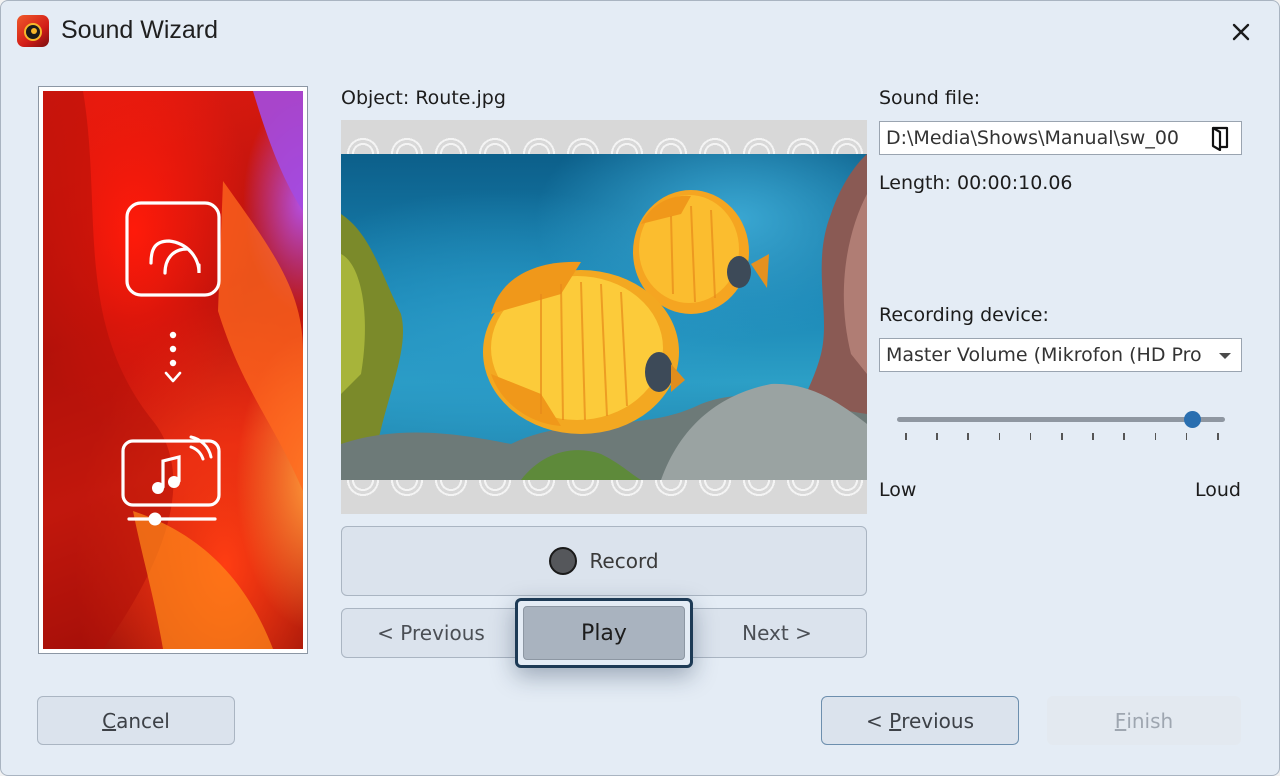 This screenshot has width=1280, height=776. What do you see at coordinates (143, 720) in the screenshot?
I see `cancel-label: ancel` at bounding box center [143, 720].